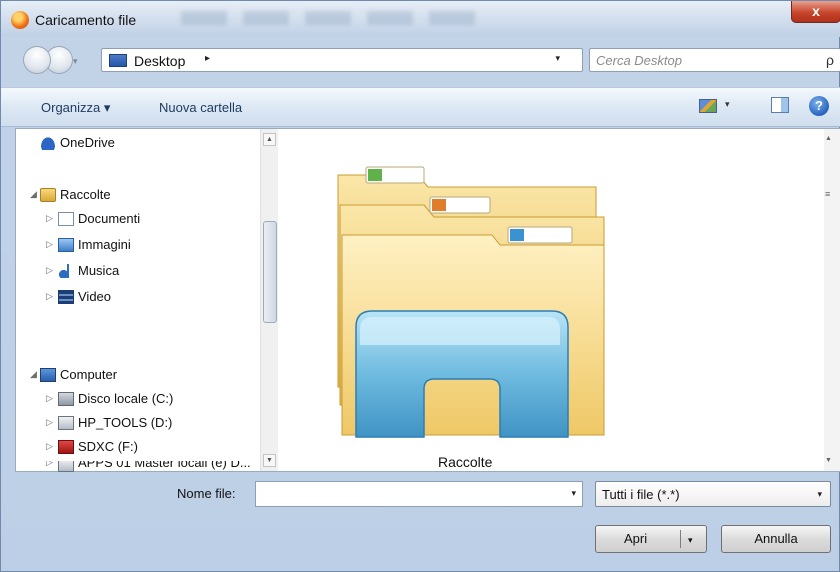  Describe the element at coordinates (815, 12) in the screenshot. I see `close-button: x` at that location.